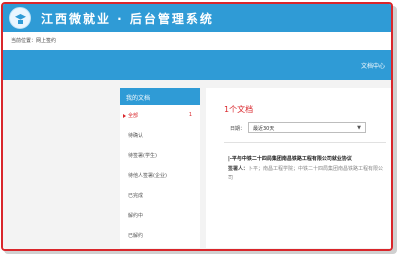  I want to click on sidebar-item-label: 已解约, so click(136, 236).